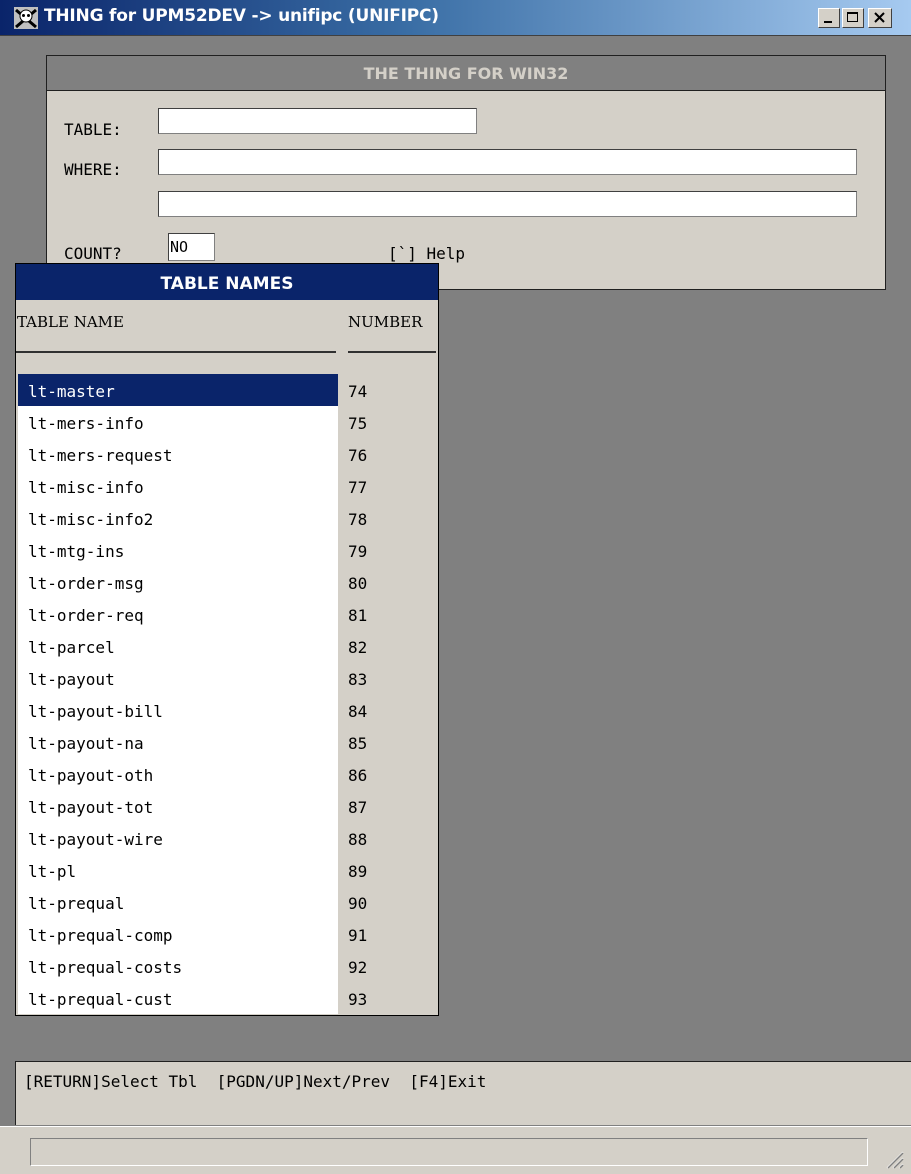 The width and height of the screenshot is (911, 1174). Describe the element at coordinates (358, 743) in the screenshot. I see `table-number-cell: 85` at that location.